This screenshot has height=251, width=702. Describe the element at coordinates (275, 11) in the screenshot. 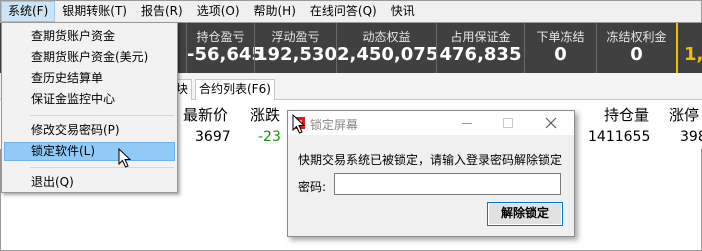

I see `menu-help: 帮助(H)` at that location.